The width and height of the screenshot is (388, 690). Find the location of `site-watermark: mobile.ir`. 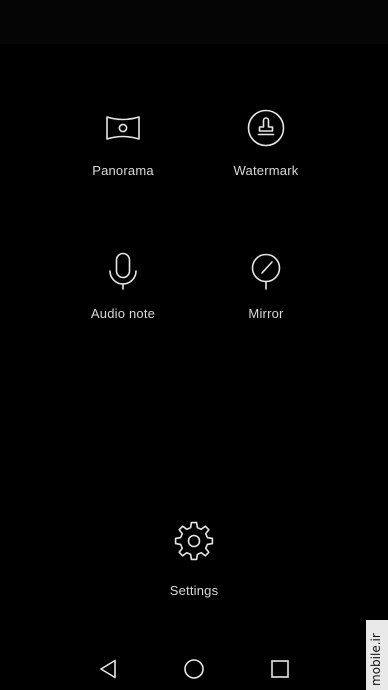

site-watermark: mobile.ir is located at coordinates (377, 655).